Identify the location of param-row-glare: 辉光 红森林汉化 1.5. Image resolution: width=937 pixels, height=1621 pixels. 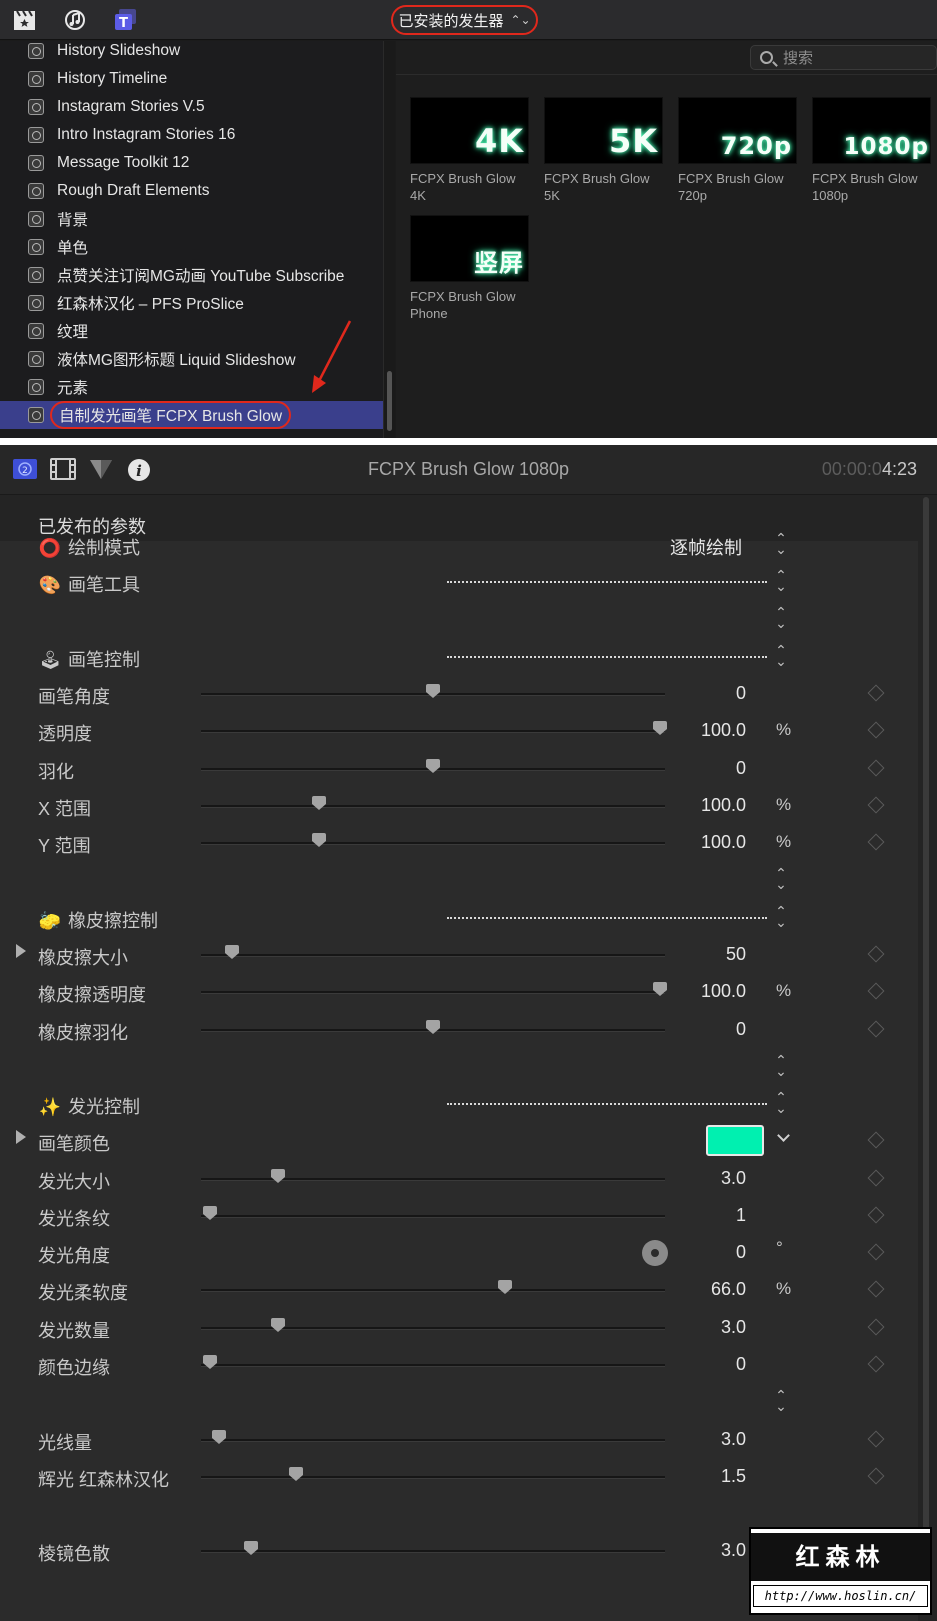
(459, 1476).